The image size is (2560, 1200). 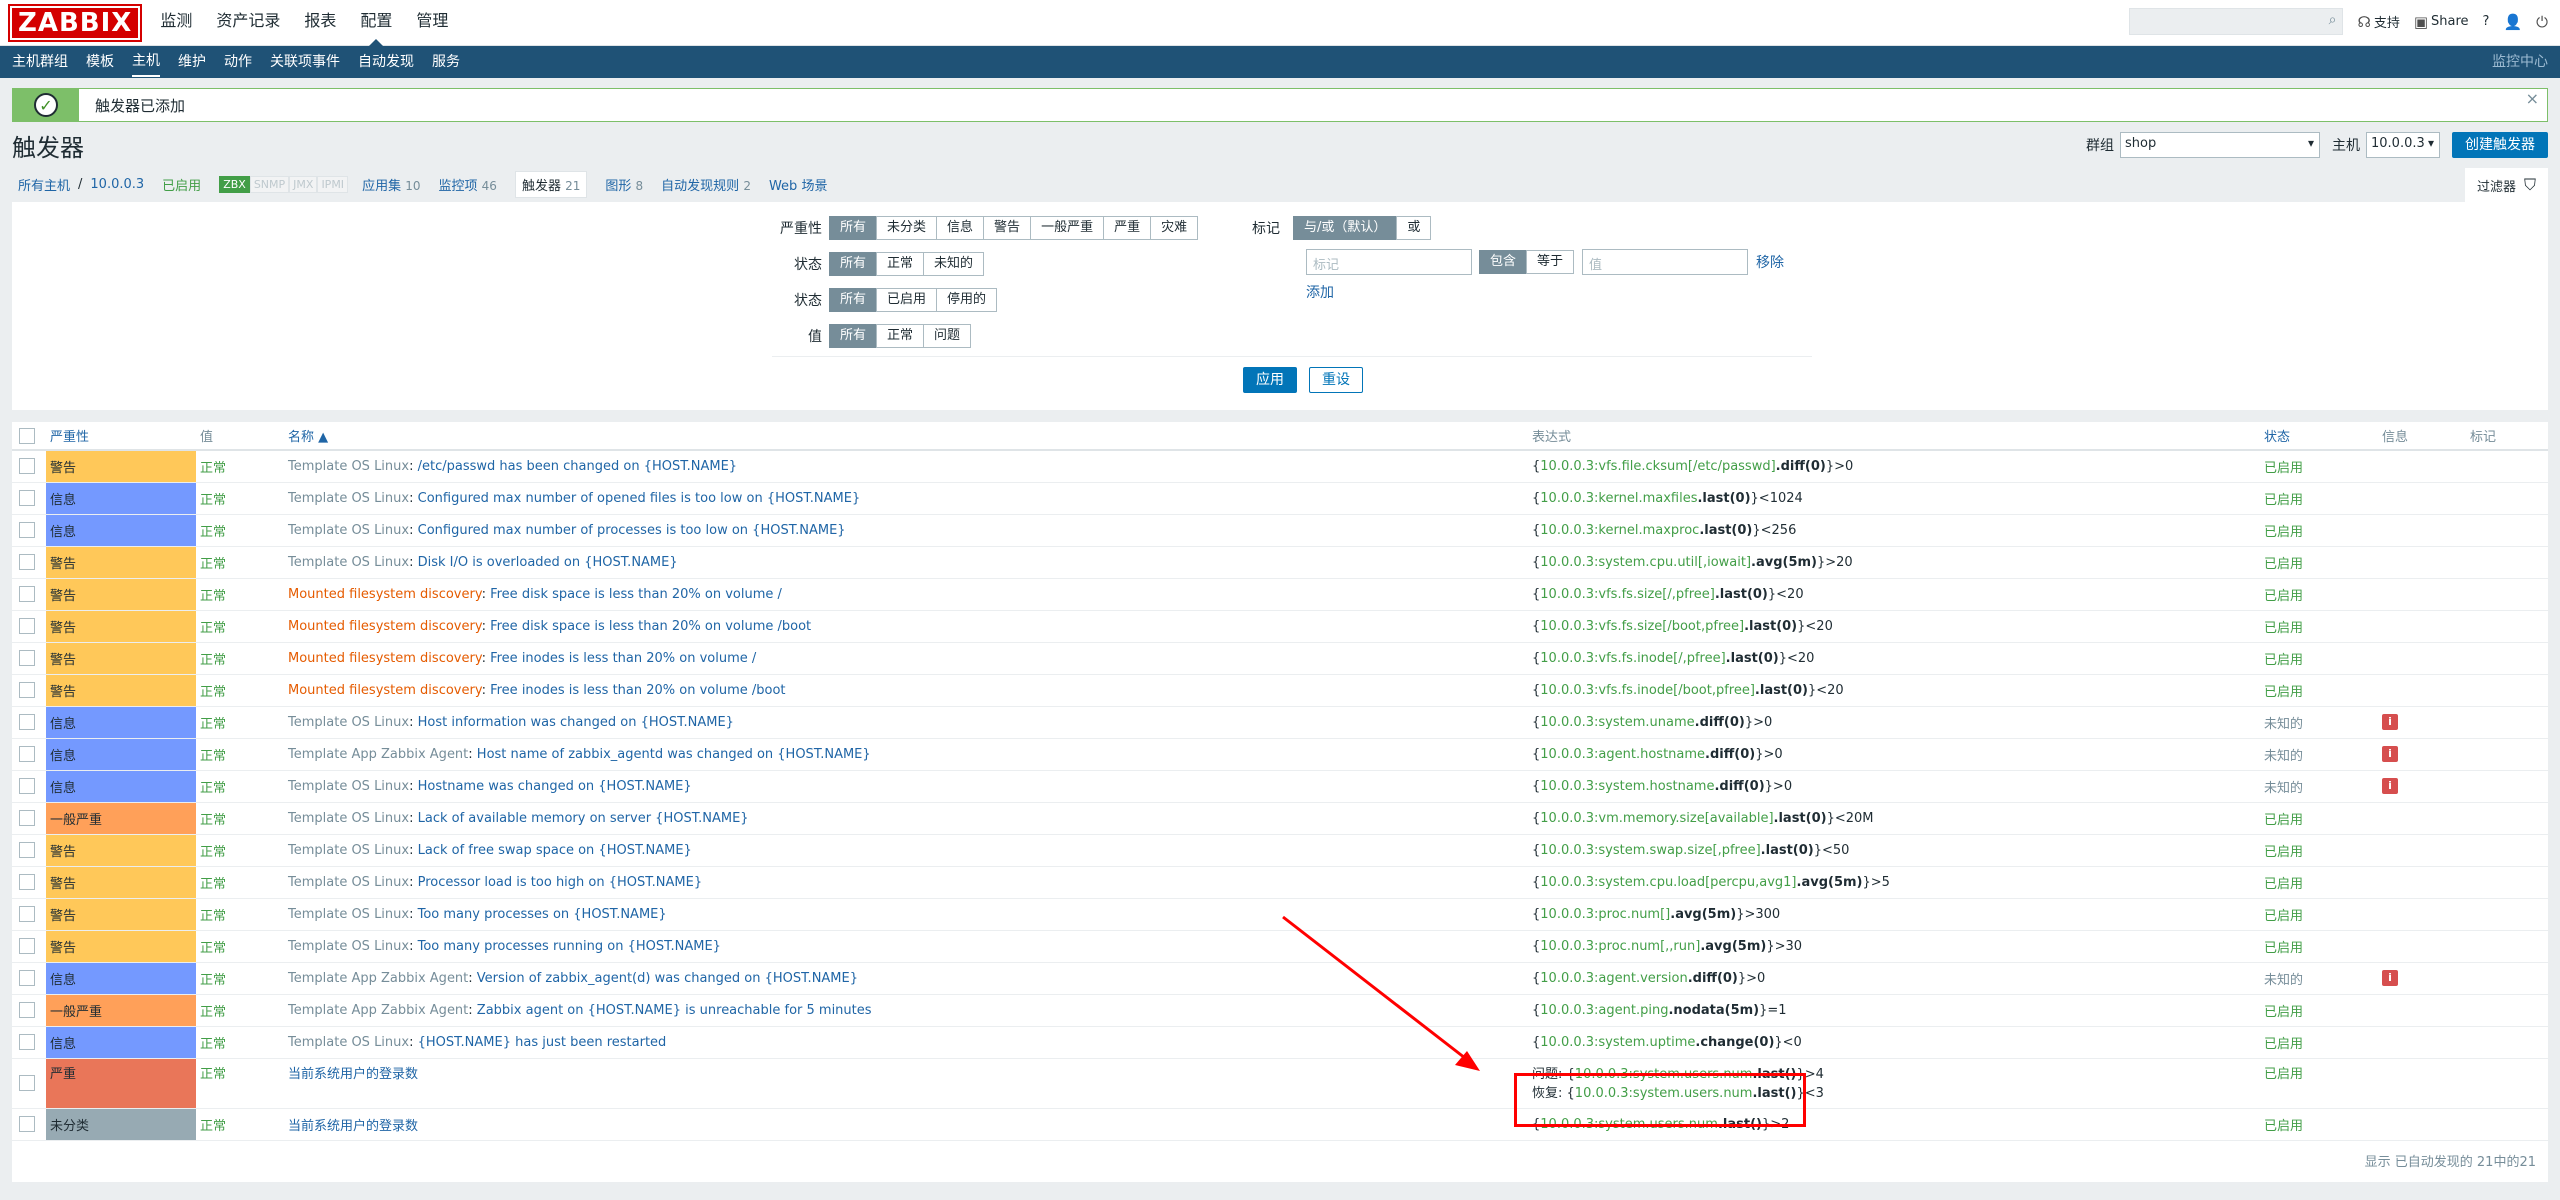 I want to click on tab-applications: 应用集 10, so click(x=391, y=184).